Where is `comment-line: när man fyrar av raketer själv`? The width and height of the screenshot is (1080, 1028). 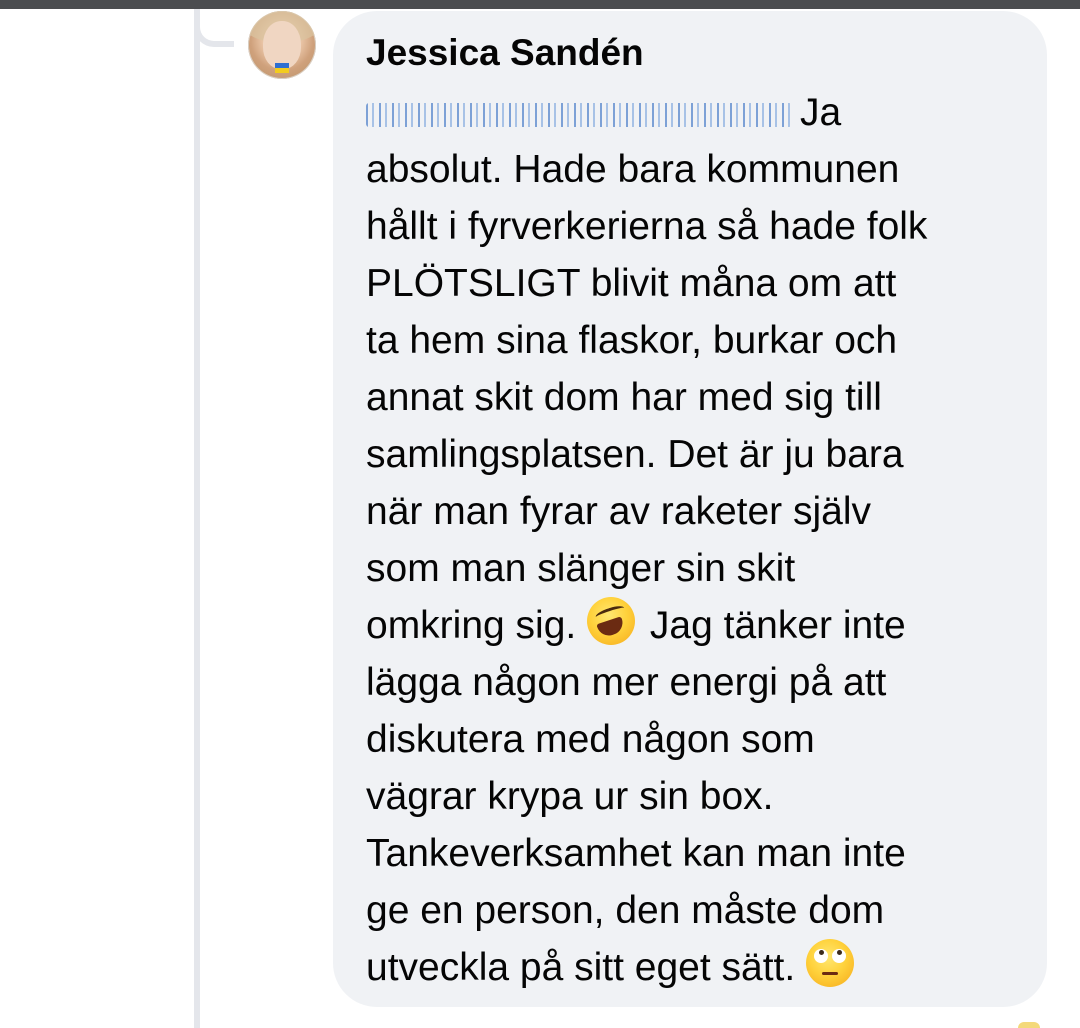 comment-line: när man fyrar av raketer själv is located at coordinates (619, 511).